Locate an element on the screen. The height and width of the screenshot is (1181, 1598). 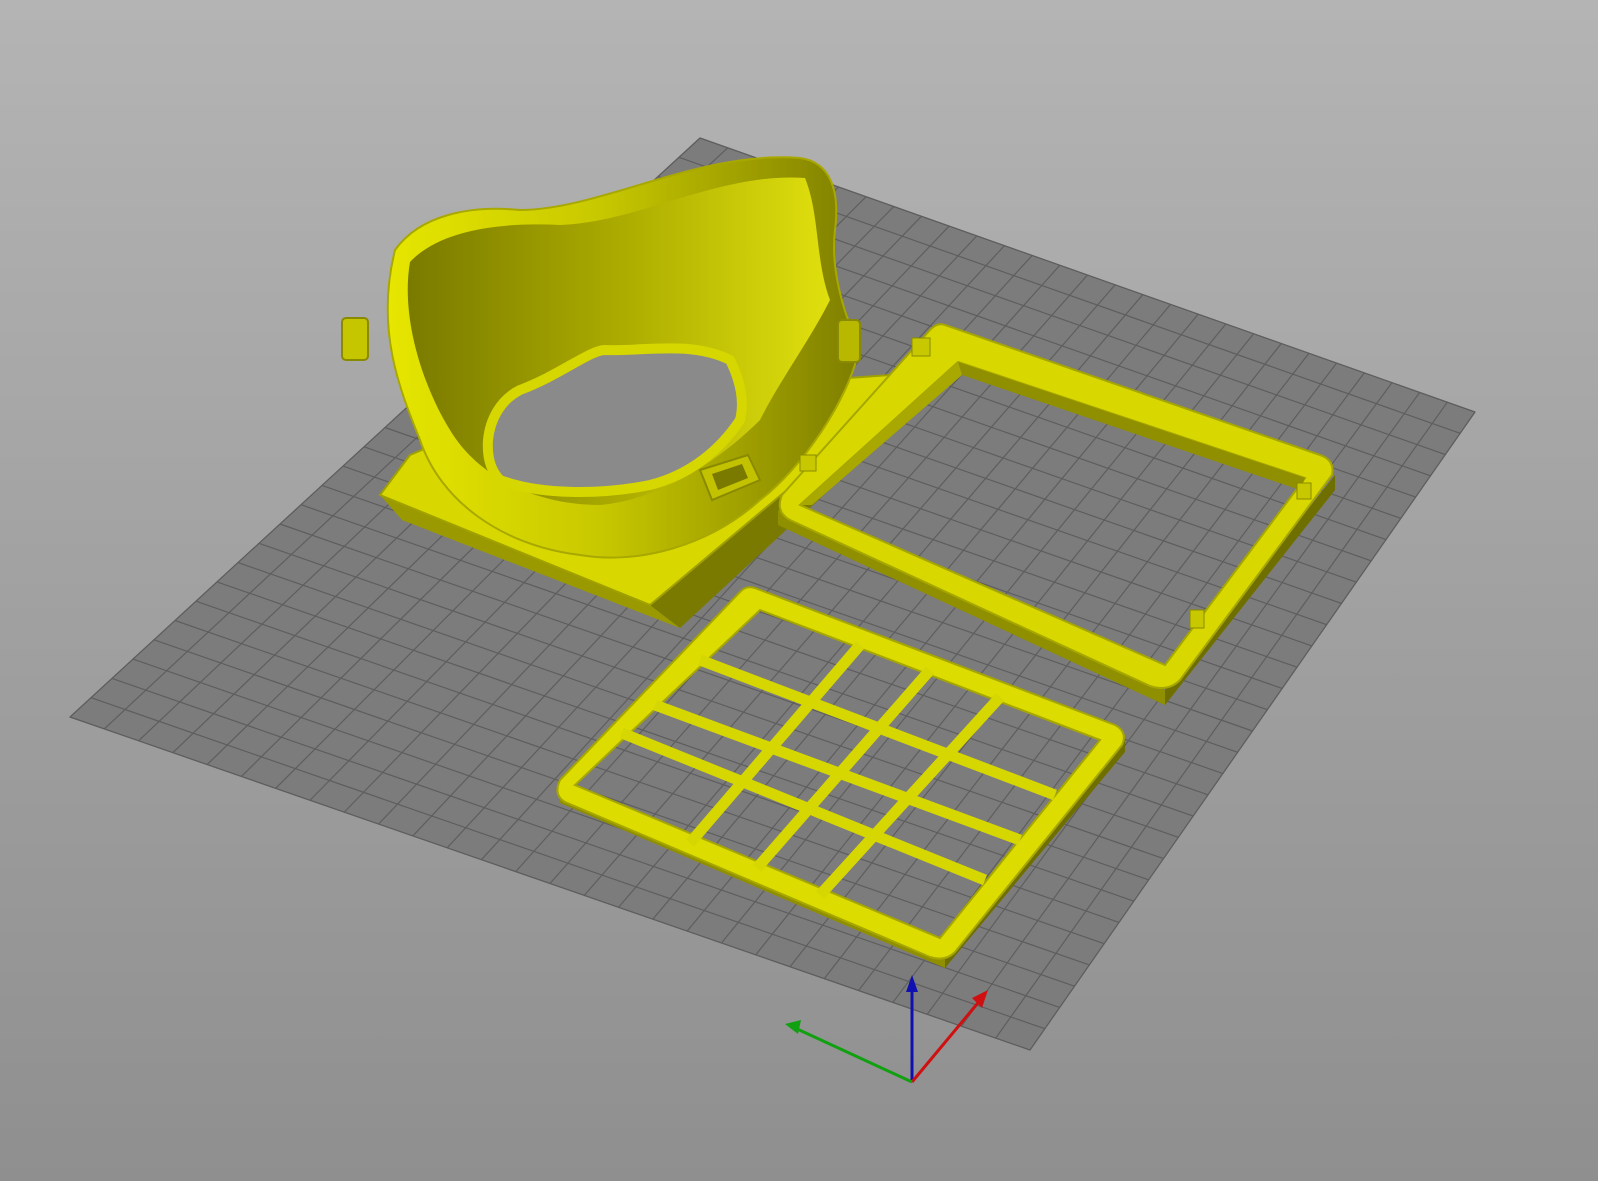
y-axis-arrow-icon is located at coordinates (793, 1027).